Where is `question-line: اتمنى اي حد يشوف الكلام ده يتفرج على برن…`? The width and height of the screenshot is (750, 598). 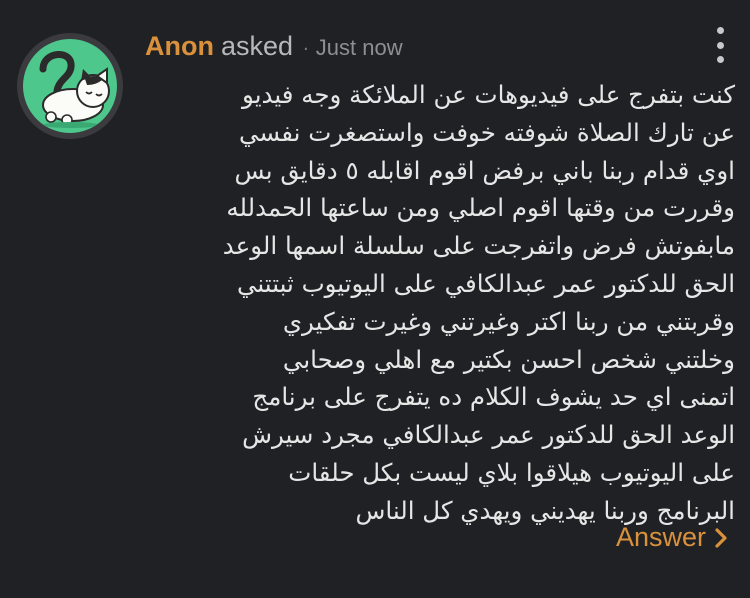
question-line: اتمنى اي حد يشوف الكلام ده يتفرج على برن… is located at coordinates (493, 397).